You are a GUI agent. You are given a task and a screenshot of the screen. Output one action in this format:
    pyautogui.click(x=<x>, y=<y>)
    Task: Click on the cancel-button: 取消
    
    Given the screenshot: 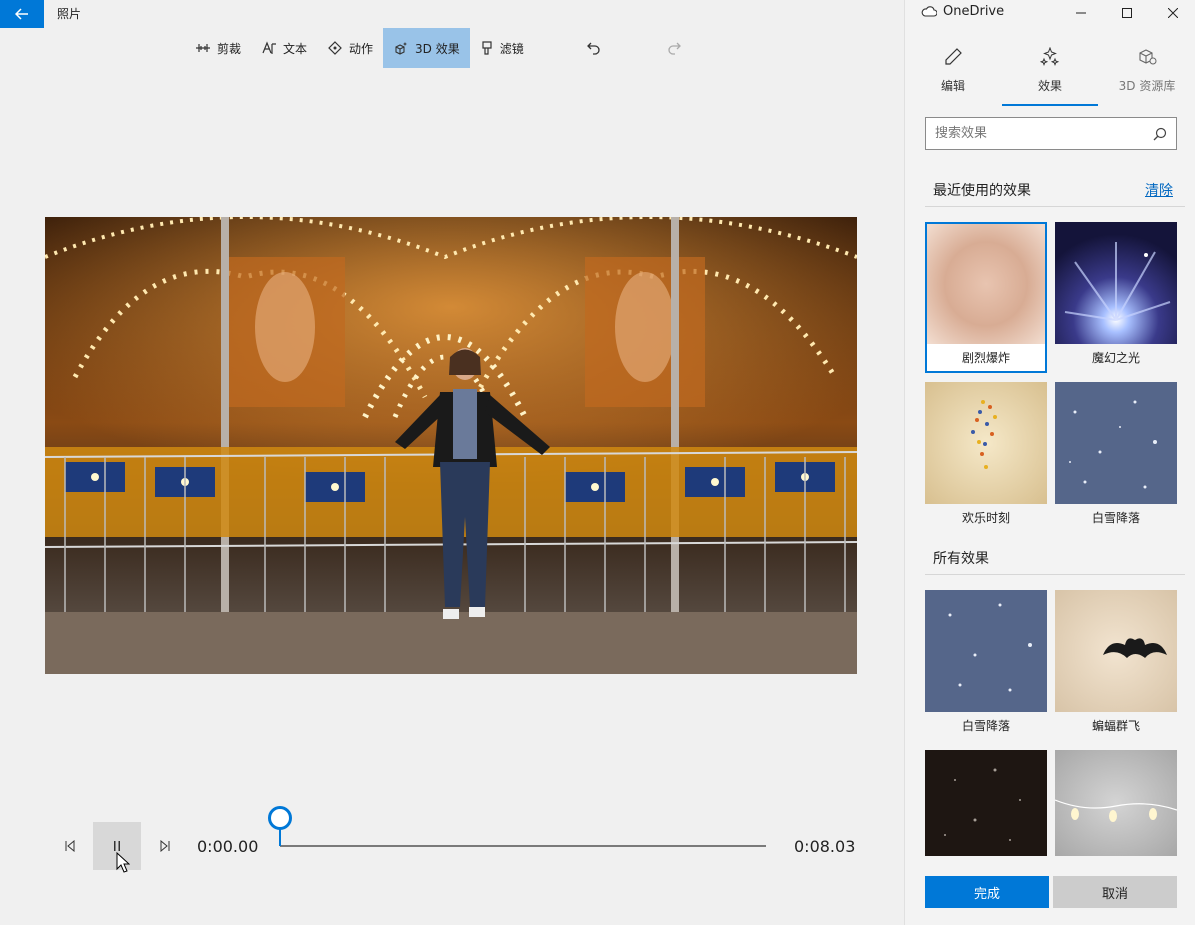 What is the action you would take?
    pyautogui.click(x=1115, y=892)
    